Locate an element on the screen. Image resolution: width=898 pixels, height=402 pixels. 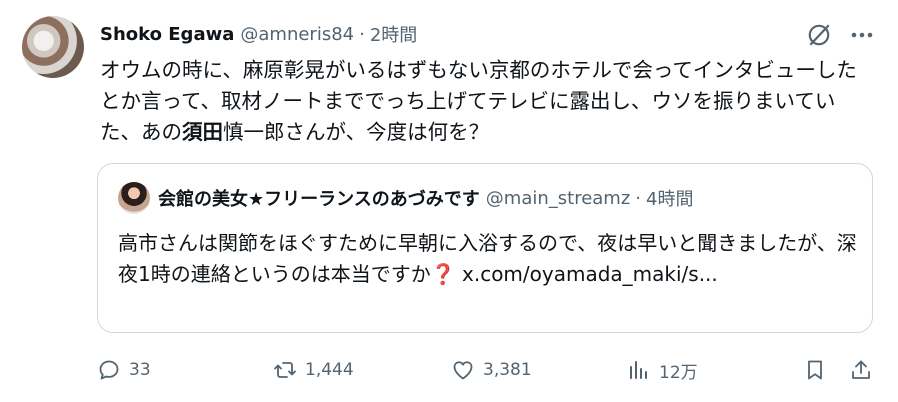
tweet-header: Shoko Egawa @amneris84 · 2時間 is located at coordinates (258, 34).